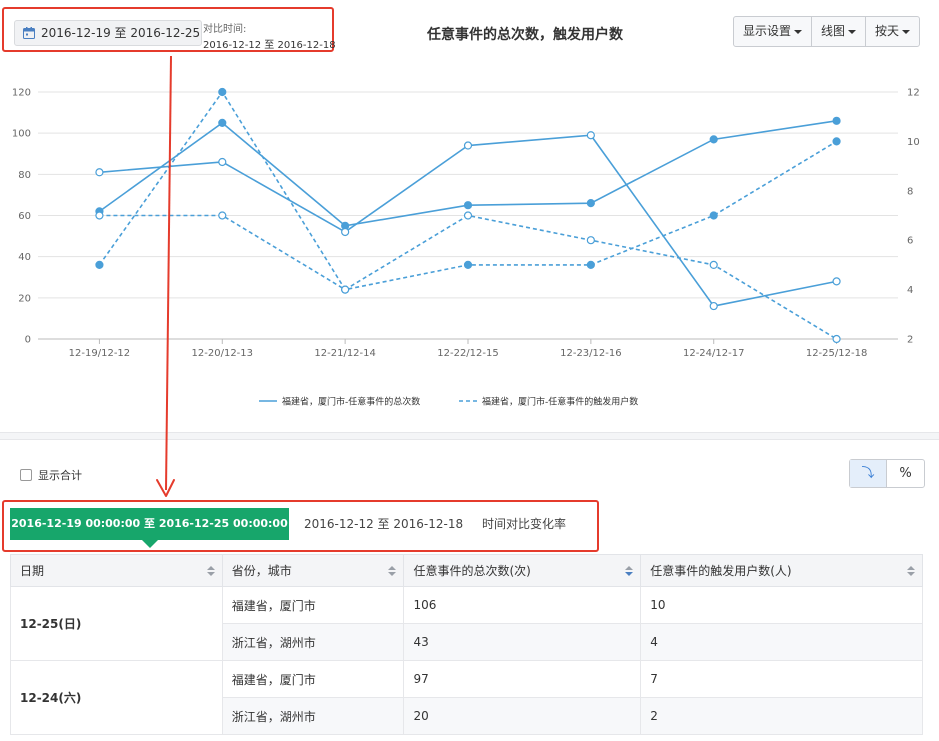 This screenshot has height=741, width=939. I want to click on calendar-icon, so click(29, 33).